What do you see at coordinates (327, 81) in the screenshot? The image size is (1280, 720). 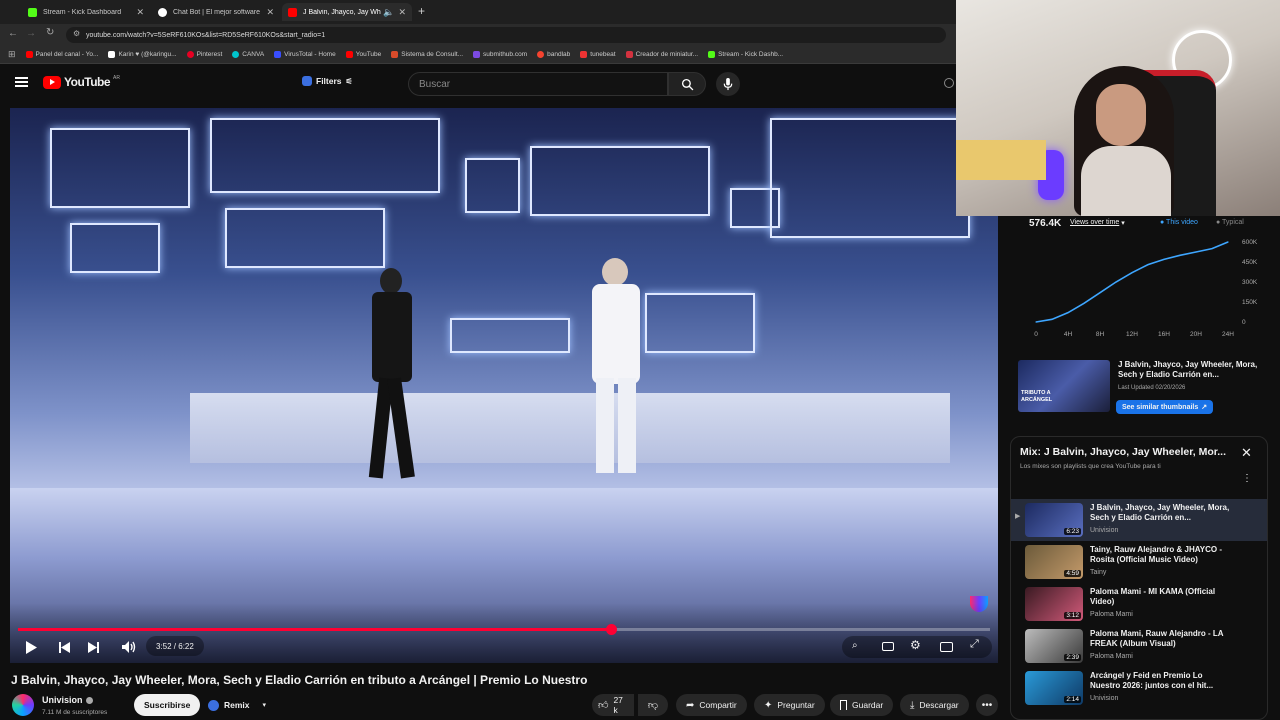 I see `filters-button: Filters ⚟` at bounding box center [327, 81].